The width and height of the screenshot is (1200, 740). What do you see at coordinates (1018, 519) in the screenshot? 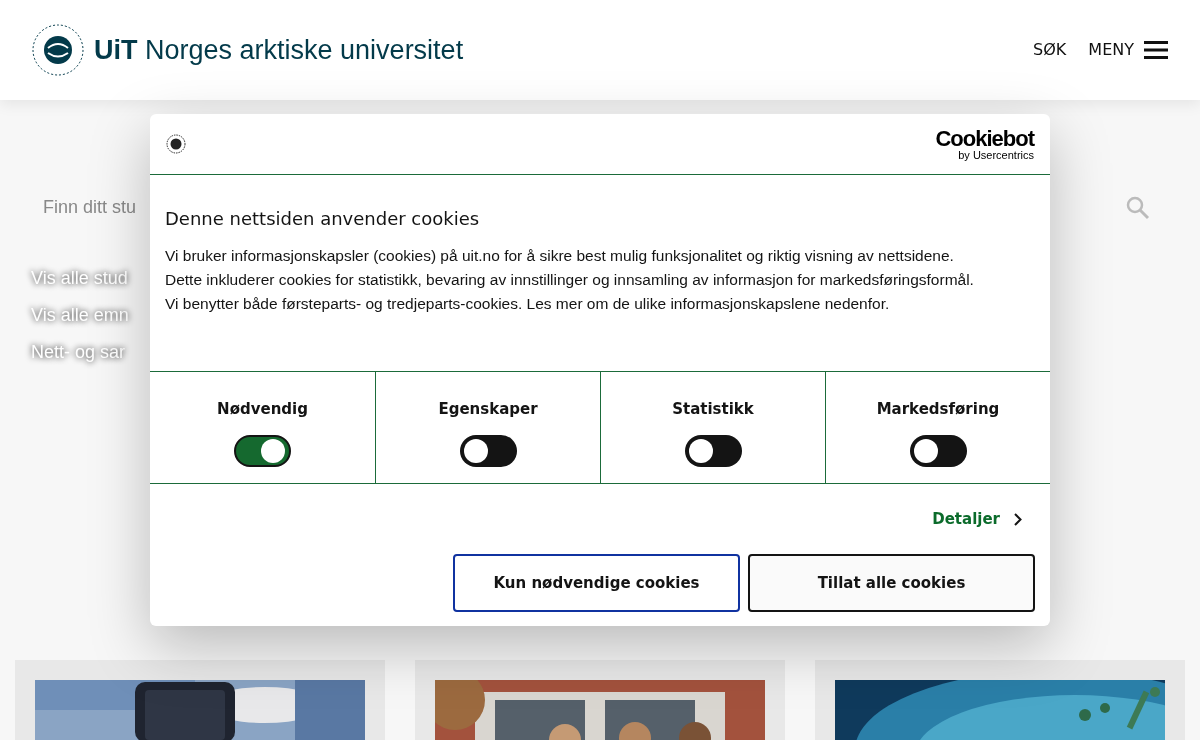
I see `chevron-right-icon` at bounding box center [1018, 519].